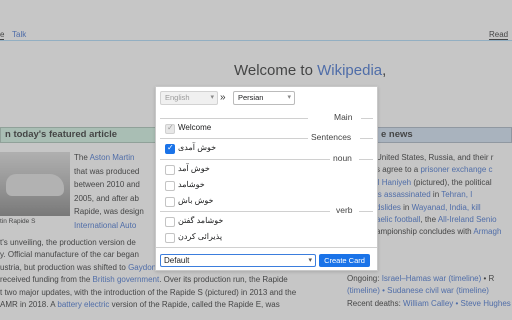  What do you see at coordinates (195, 127) in the screenshot?
I see `welcome-label: Welcome` at bounding box center [195, 127].